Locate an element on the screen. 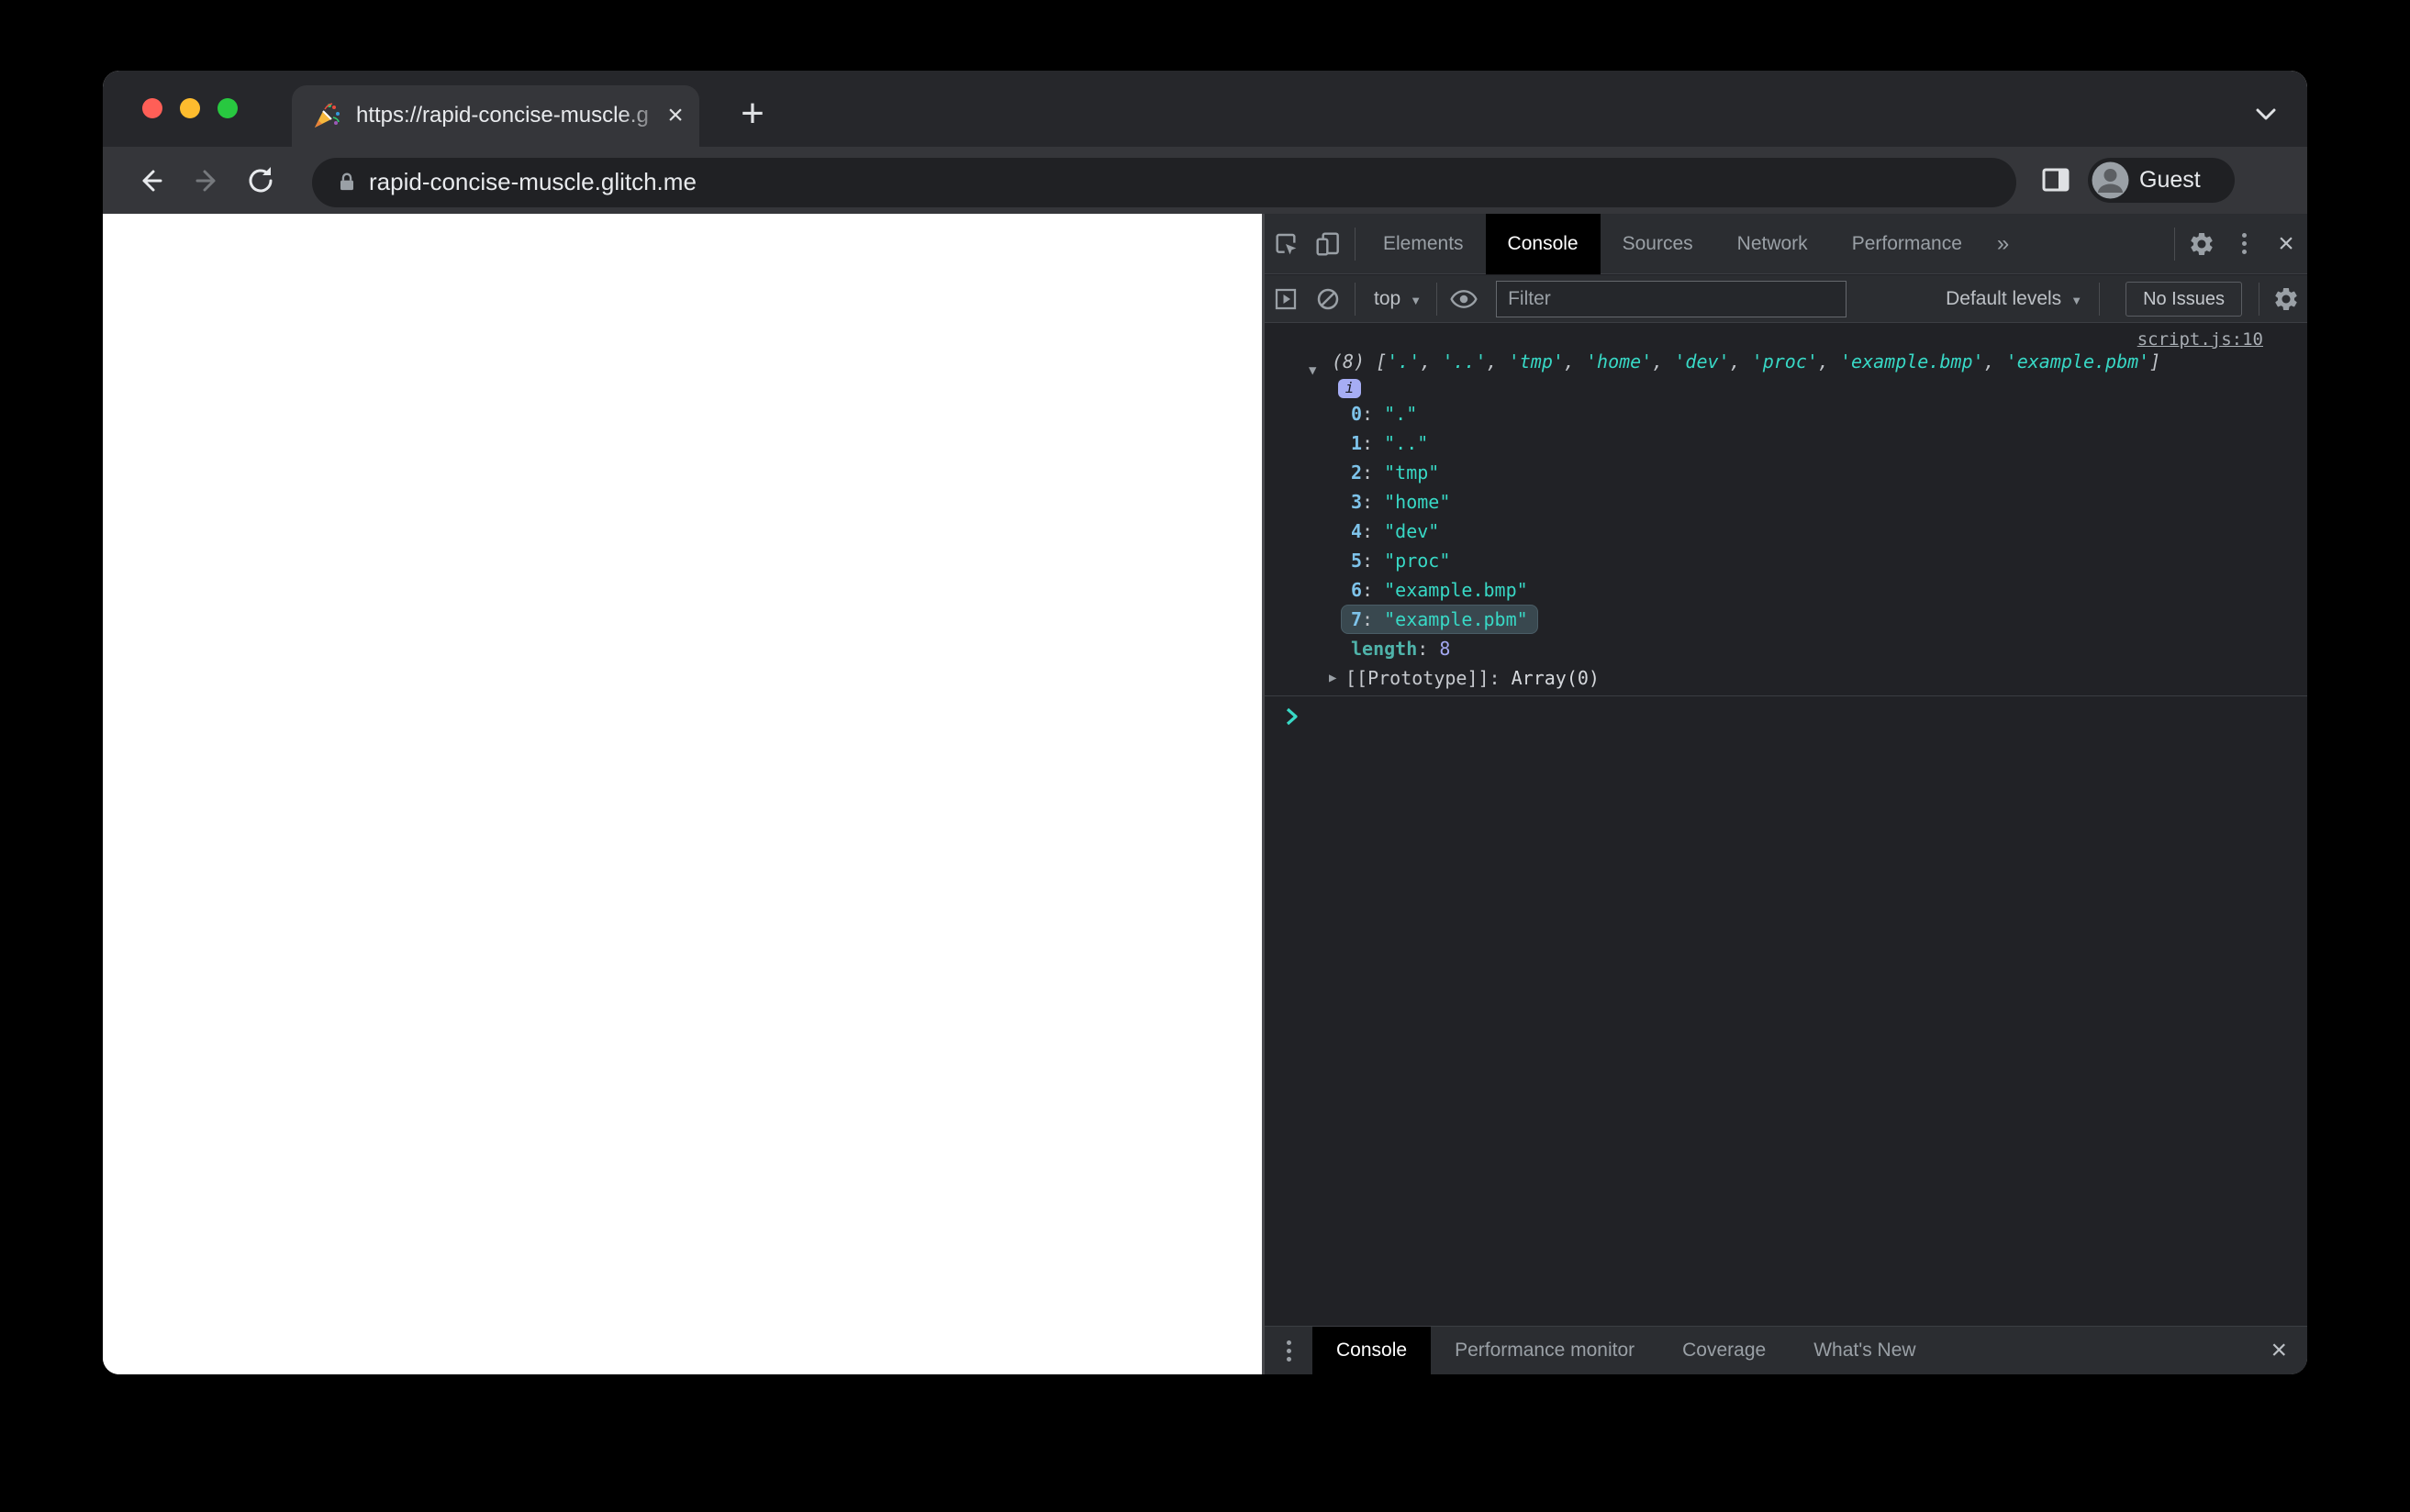  devtools-tab-sources: Sources is located at coordinates (1658, 244).